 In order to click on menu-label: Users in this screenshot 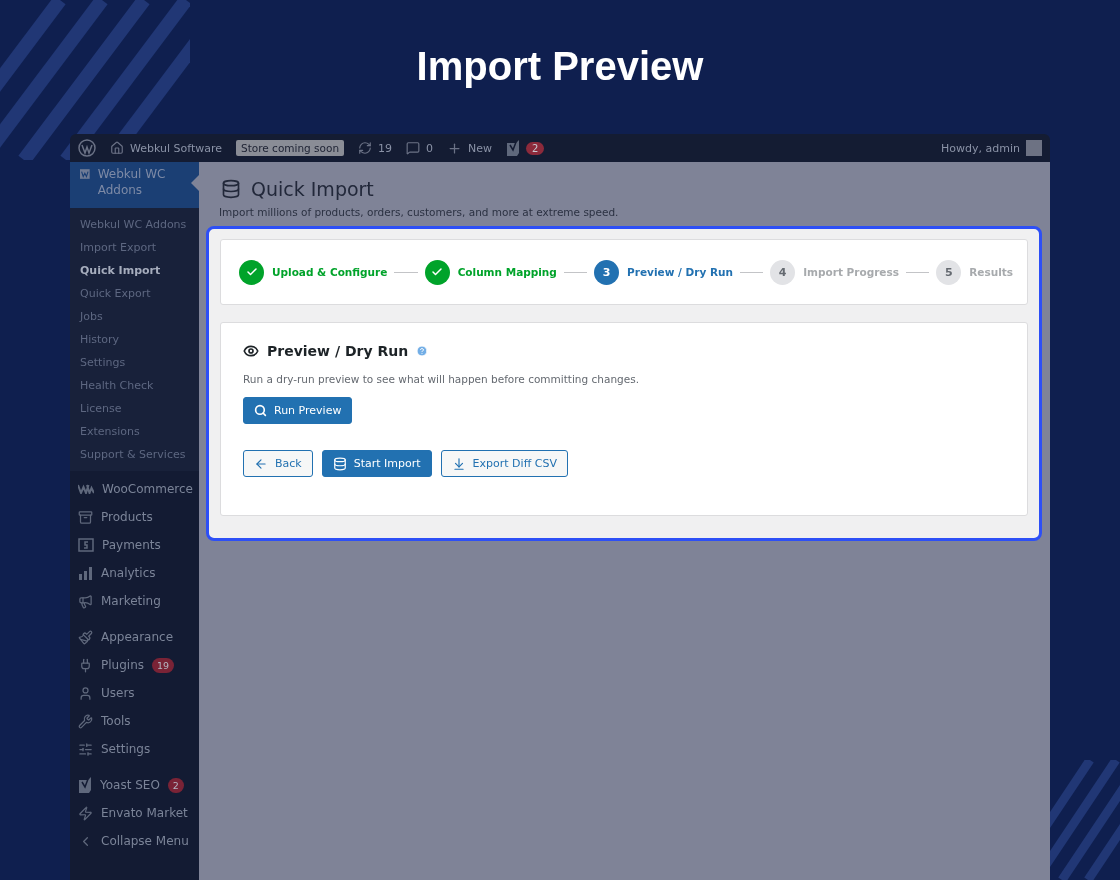, I will do `click(118, 693)`.